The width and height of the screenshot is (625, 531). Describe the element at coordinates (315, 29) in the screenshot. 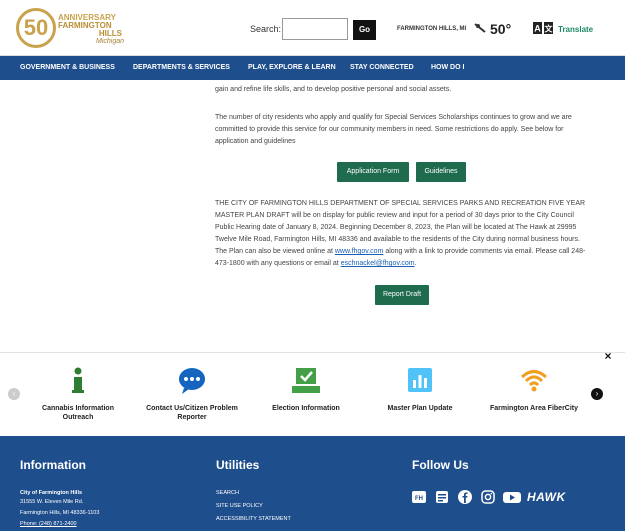

I see `search-input` at that location.